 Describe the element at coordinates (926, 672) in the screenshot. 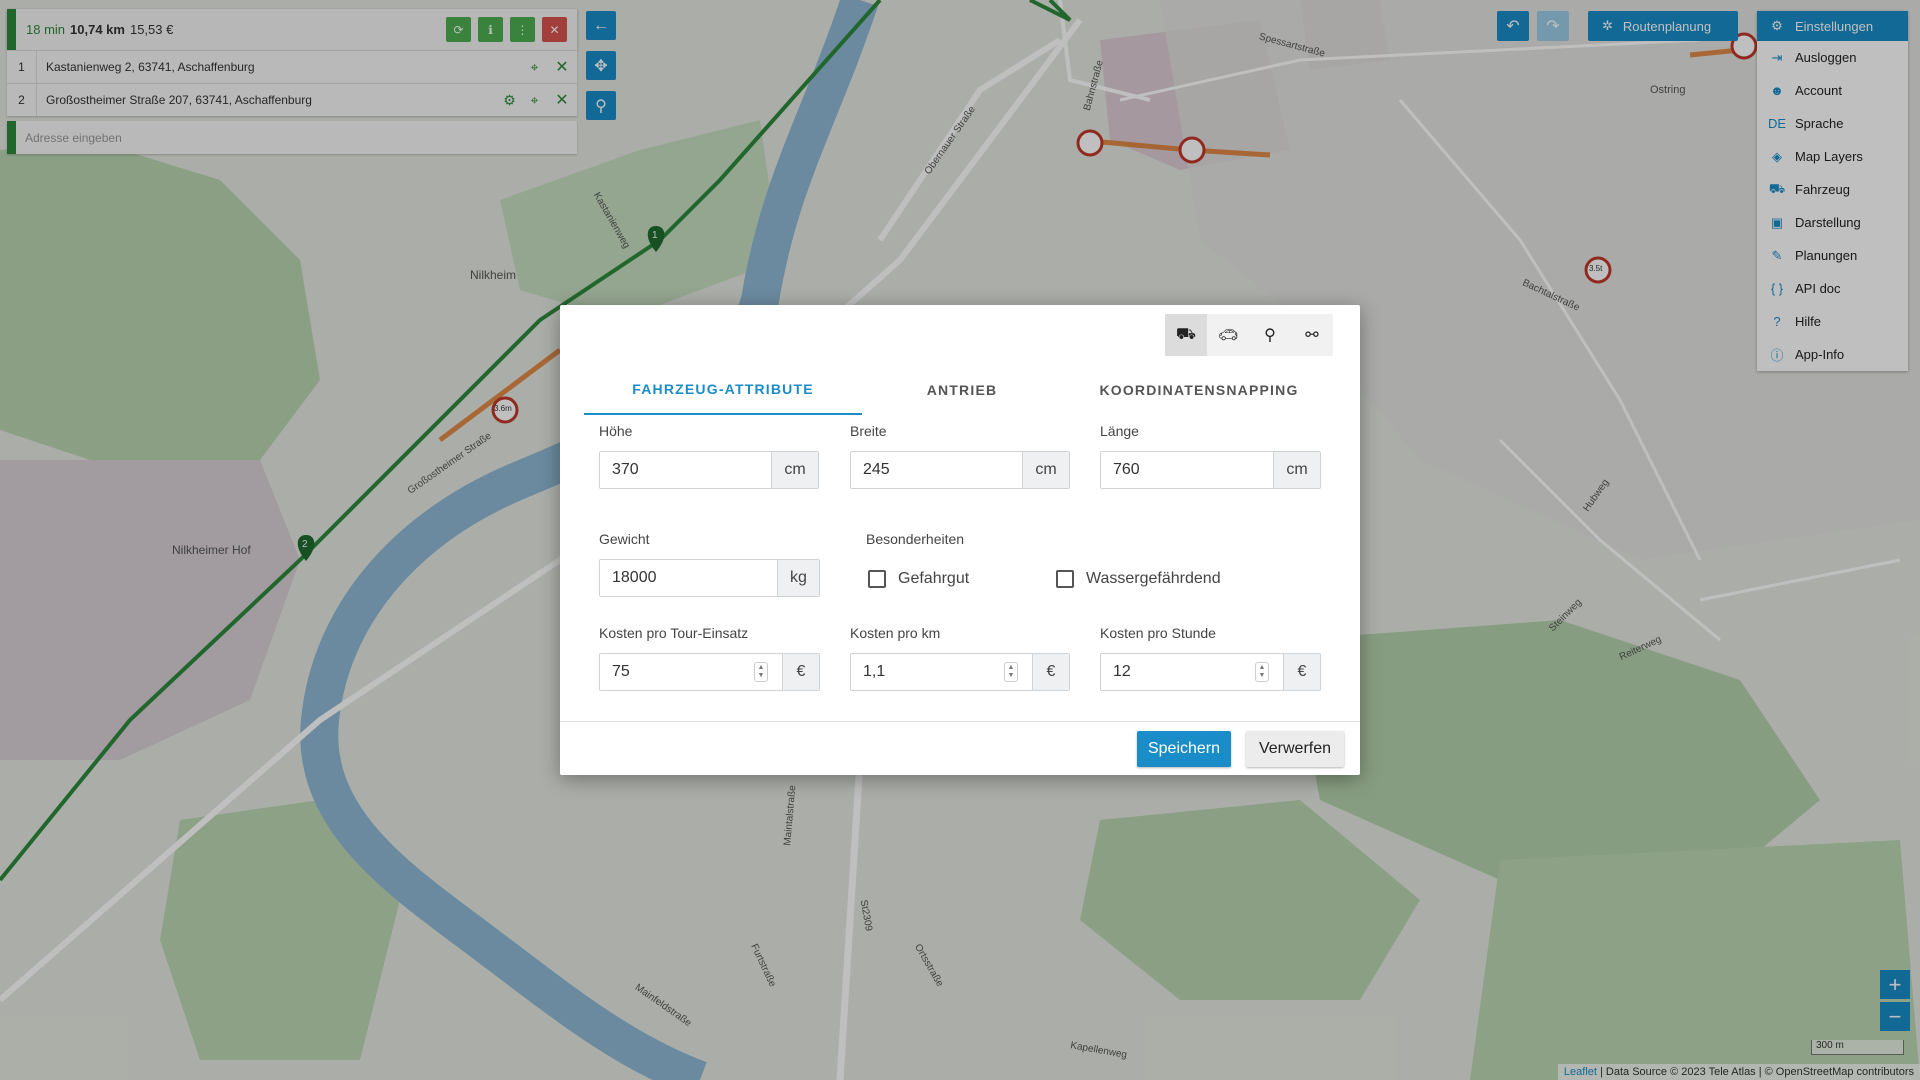

I see `cost-per-km-input: 1,1` at that location.